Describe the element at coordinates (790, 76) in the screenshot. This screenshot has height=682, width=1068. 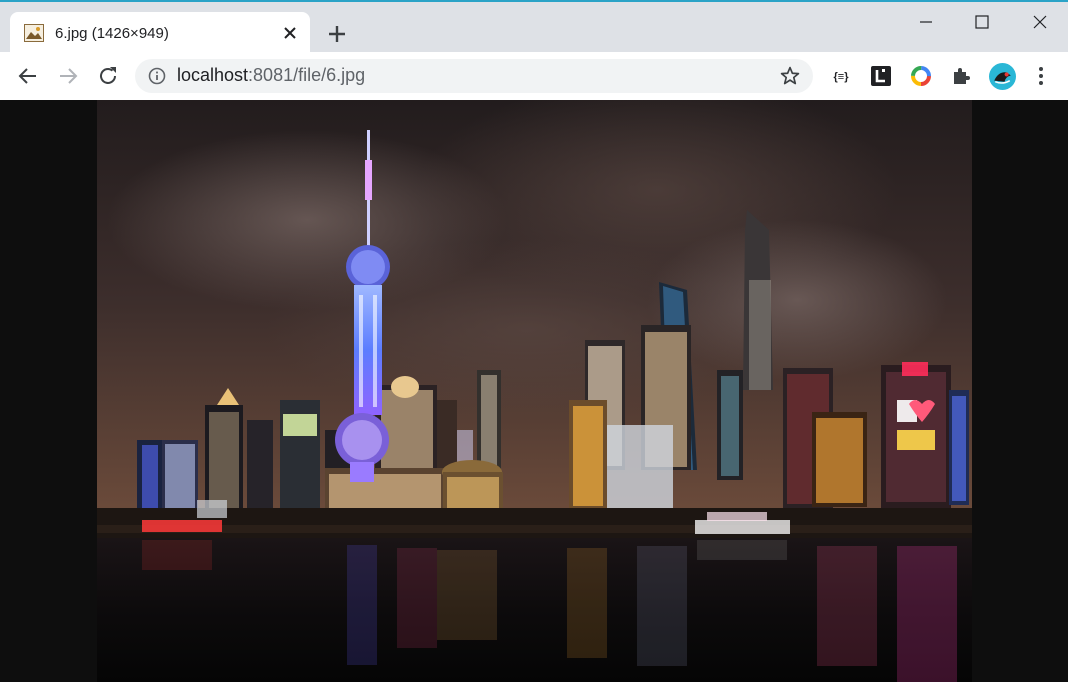
I see `star-icon` at that location.